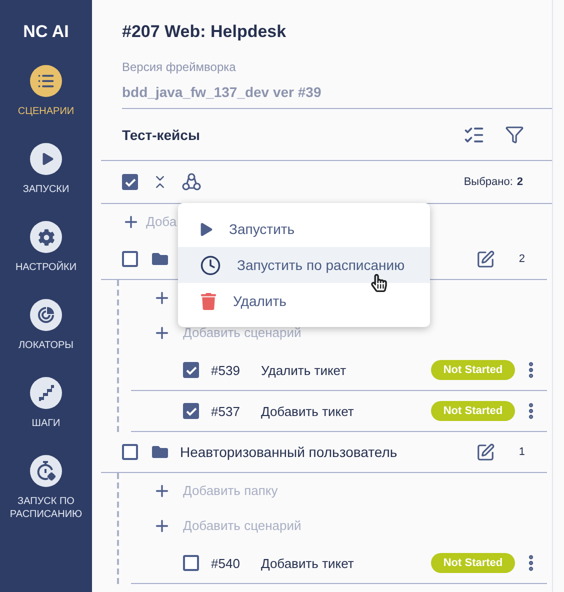 The height and width of the screenshot is (592, 564). Describe the element at coordinates (226, 563) in the screenshot. I see `case-number: #540` at that location.